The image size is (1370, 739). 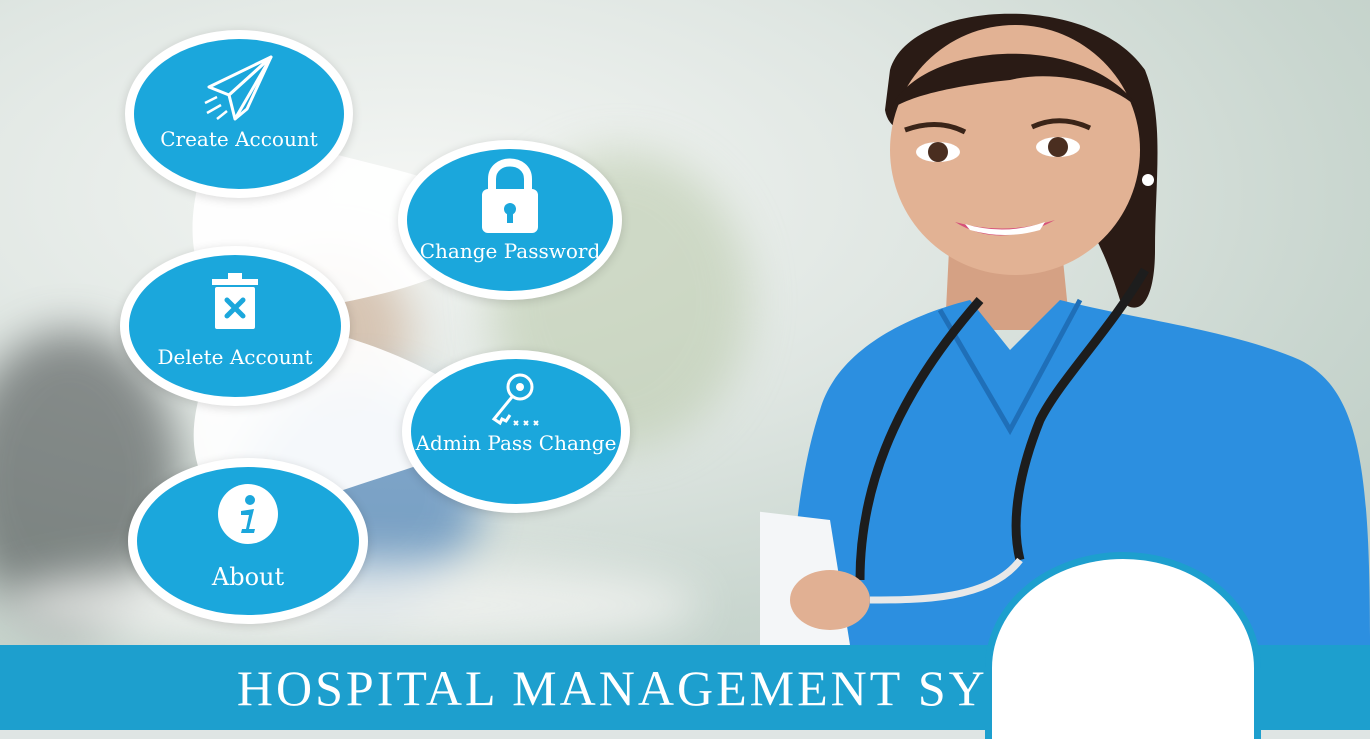 I want to click on trash-icon, so click(x=235, y=304).